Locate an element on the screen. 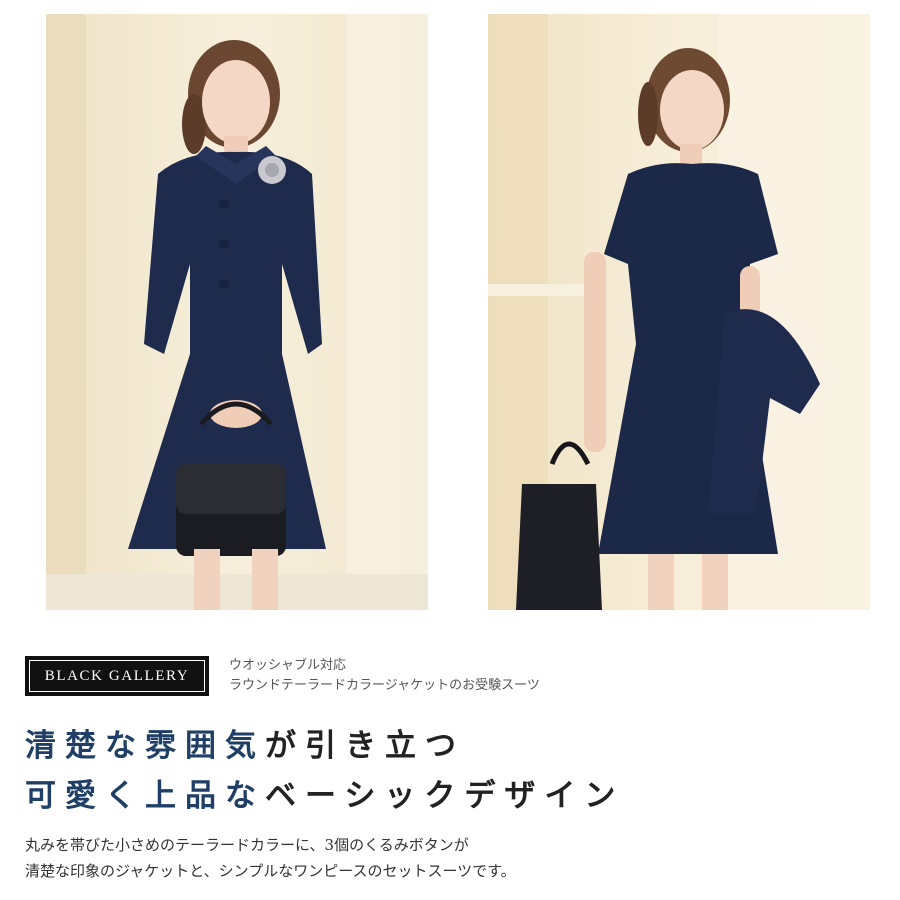 The width and height of the screenshot is (900, 900). headline-line2-accent: 可愛く上品な is located at coordinates (145, 796).